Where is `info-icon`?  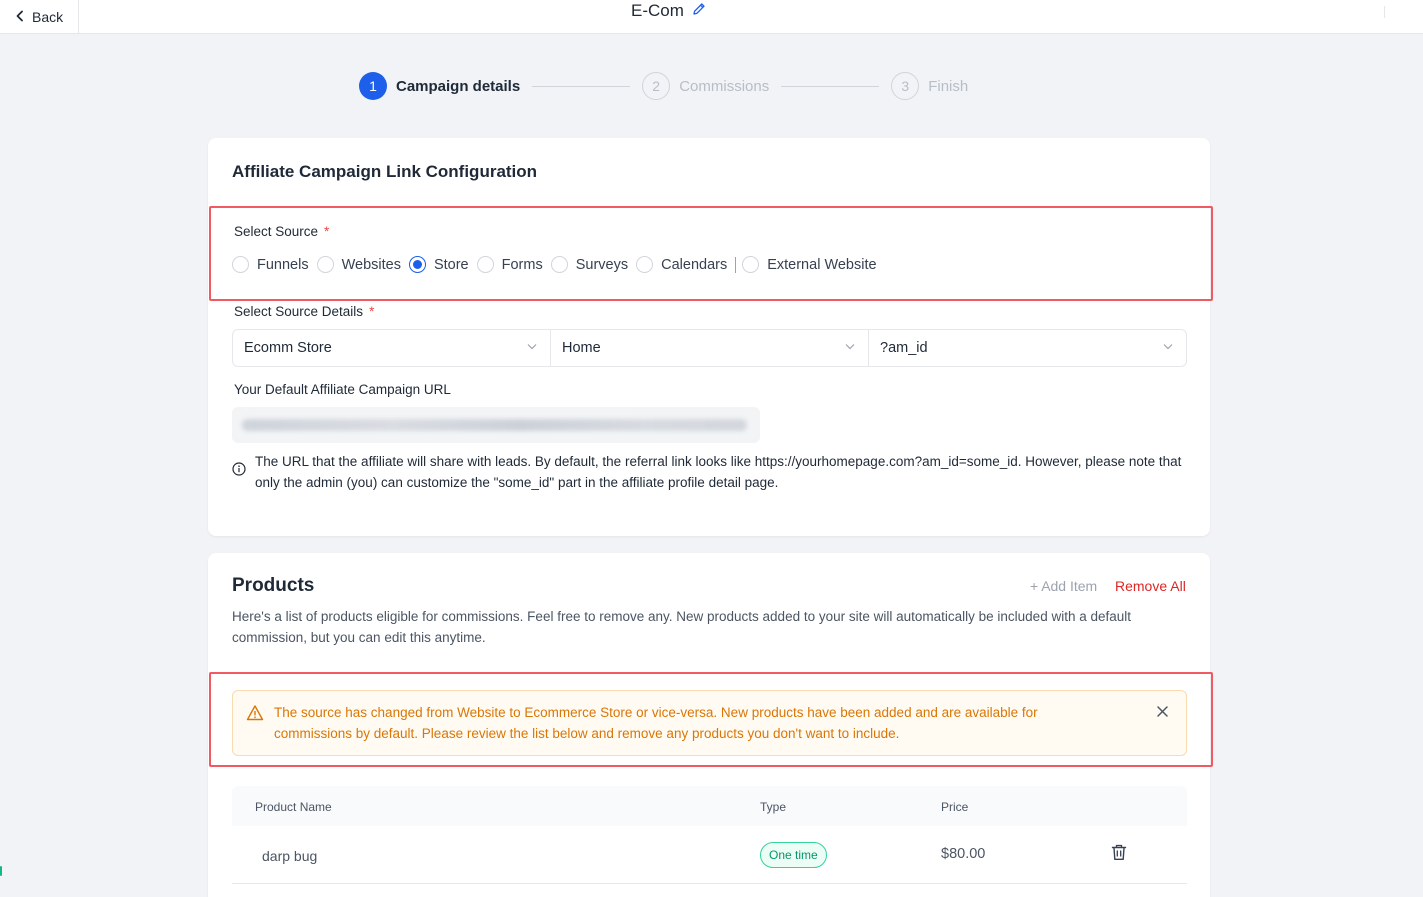 info-icon is located at coordinates (239, 471).